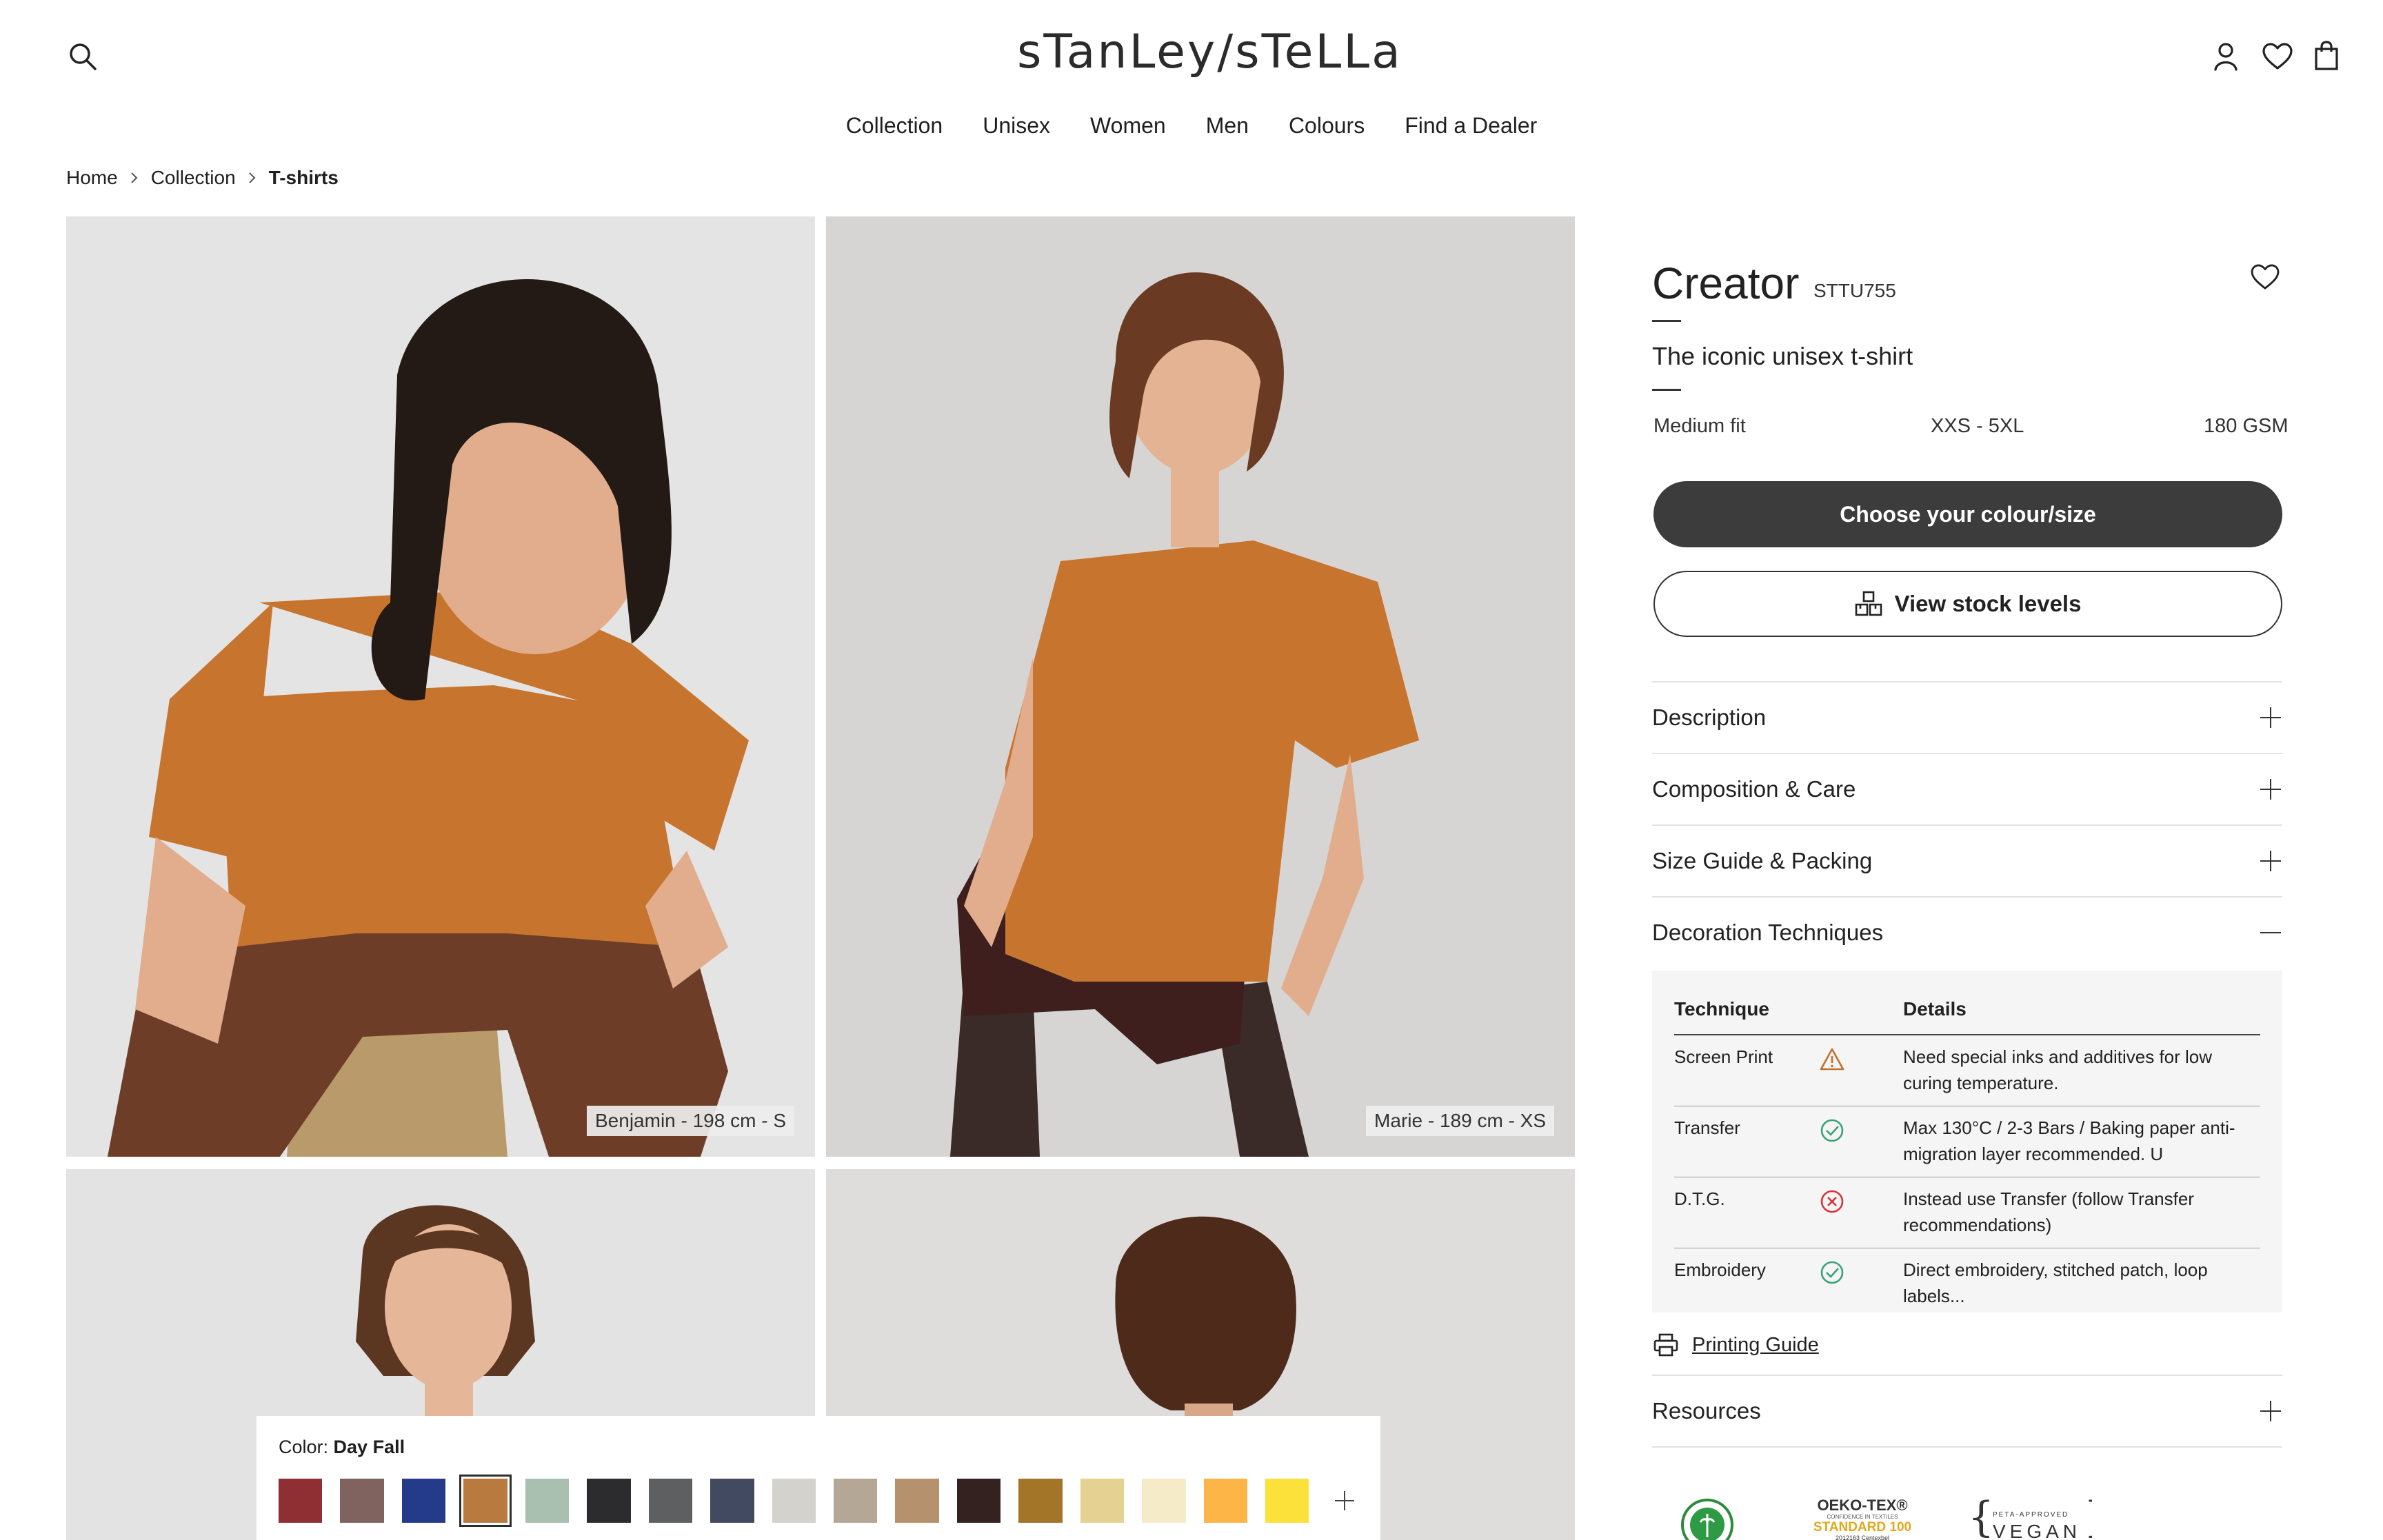  Describe the element at coordinates (1832, 1059) in the screenshot. I see `warning-icon` at that location.